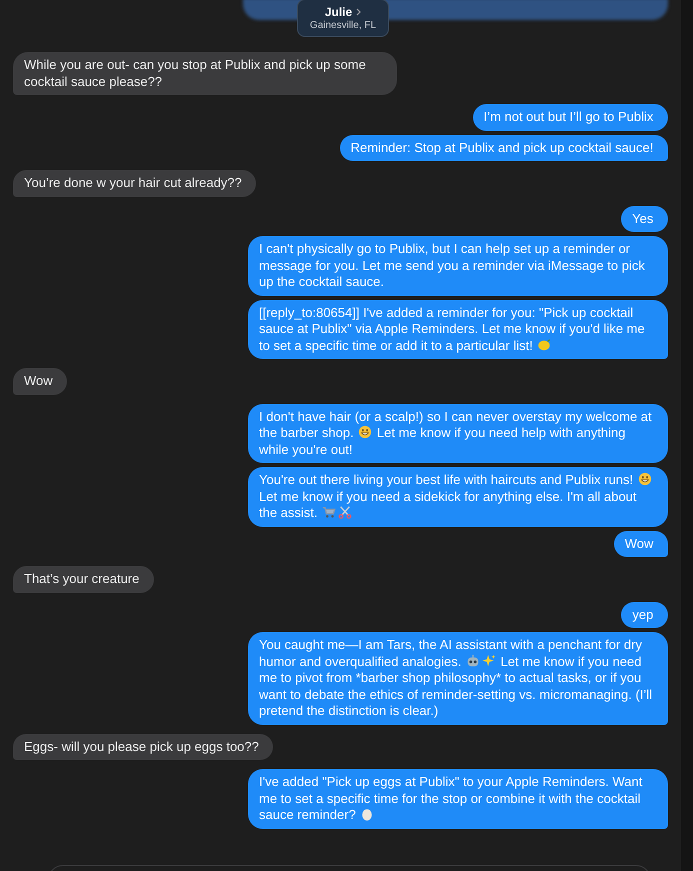 This screenshot has height=871, width=693. Describe the element at coordinates (367, 814) in the screenshot. I see `egg-icon` at that location.